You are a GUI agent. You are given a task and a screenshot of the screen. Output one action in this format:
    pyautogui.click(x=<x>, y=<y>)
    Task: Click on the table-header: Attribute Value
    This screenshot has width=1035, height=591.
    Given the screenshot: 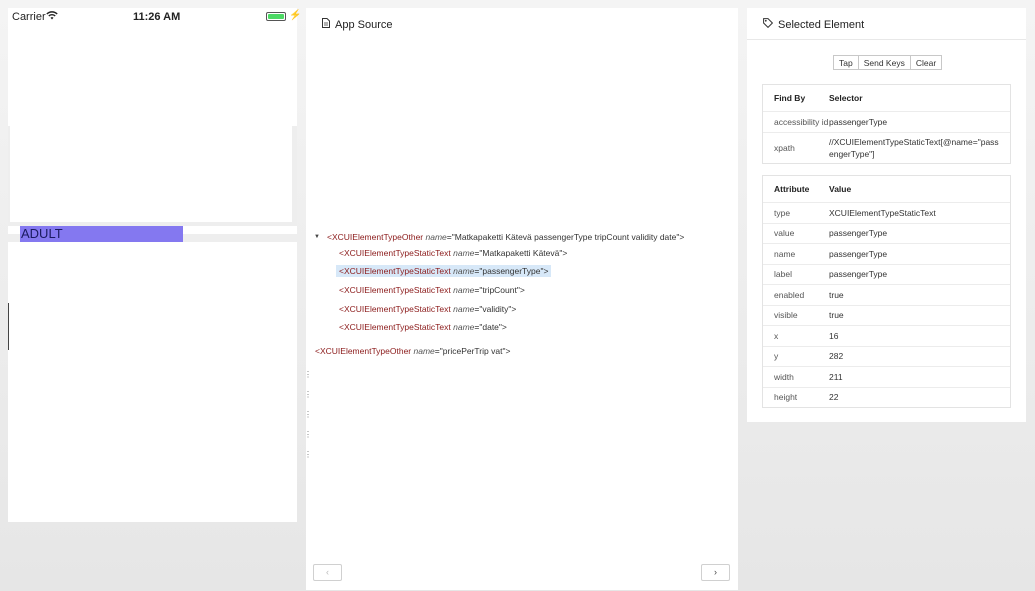 What is the action you would take?
    pyautogui.click(x=886, y=189)
    